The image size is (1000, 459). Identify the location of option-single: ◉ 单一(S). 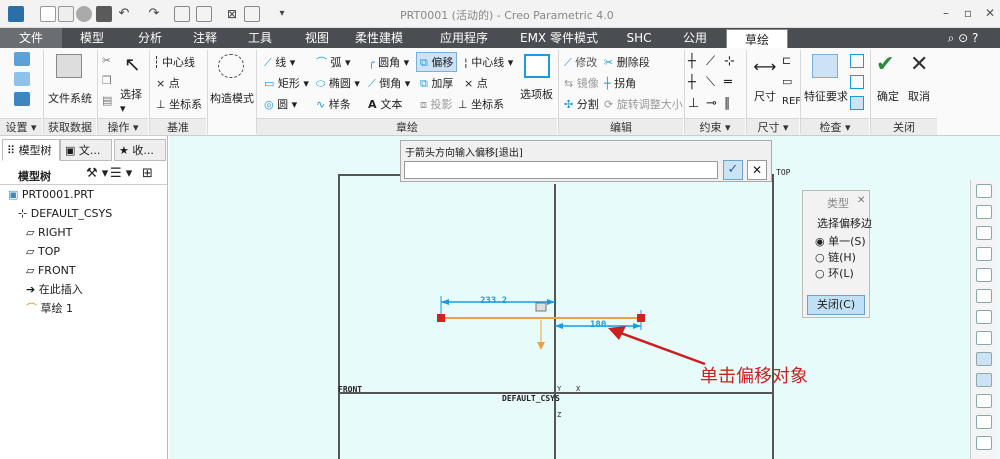
(840, 241).